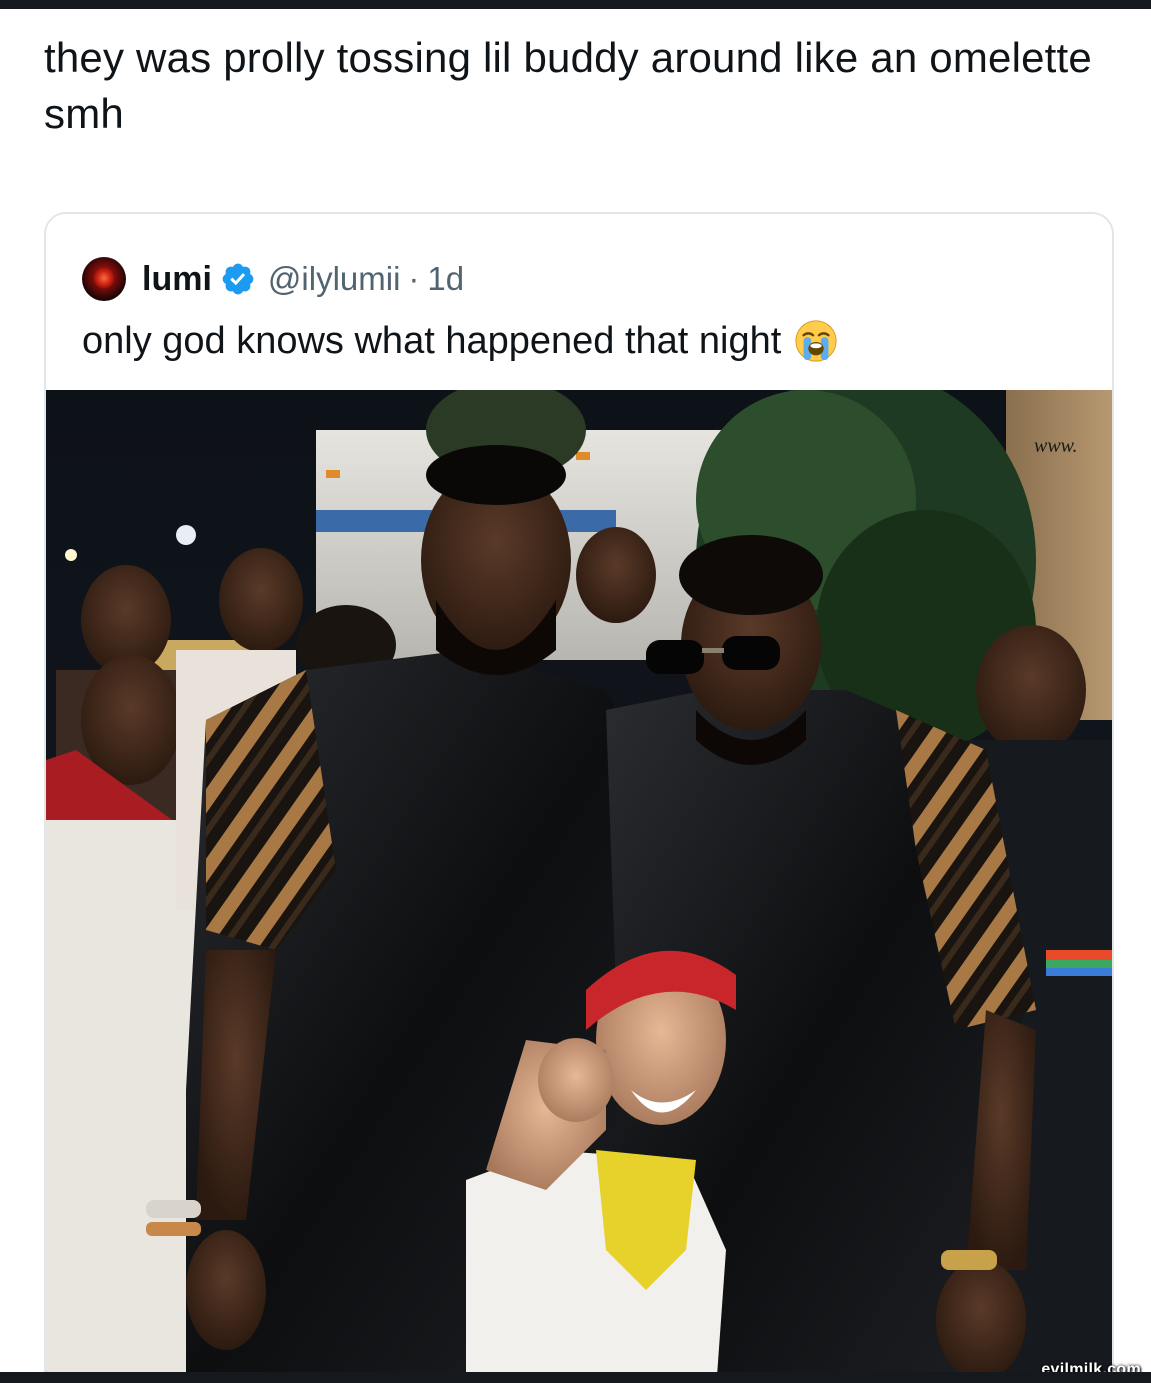  I want to click on quoted-tweet-header: lumi @ilylumii · 1d, so click(273, 279).